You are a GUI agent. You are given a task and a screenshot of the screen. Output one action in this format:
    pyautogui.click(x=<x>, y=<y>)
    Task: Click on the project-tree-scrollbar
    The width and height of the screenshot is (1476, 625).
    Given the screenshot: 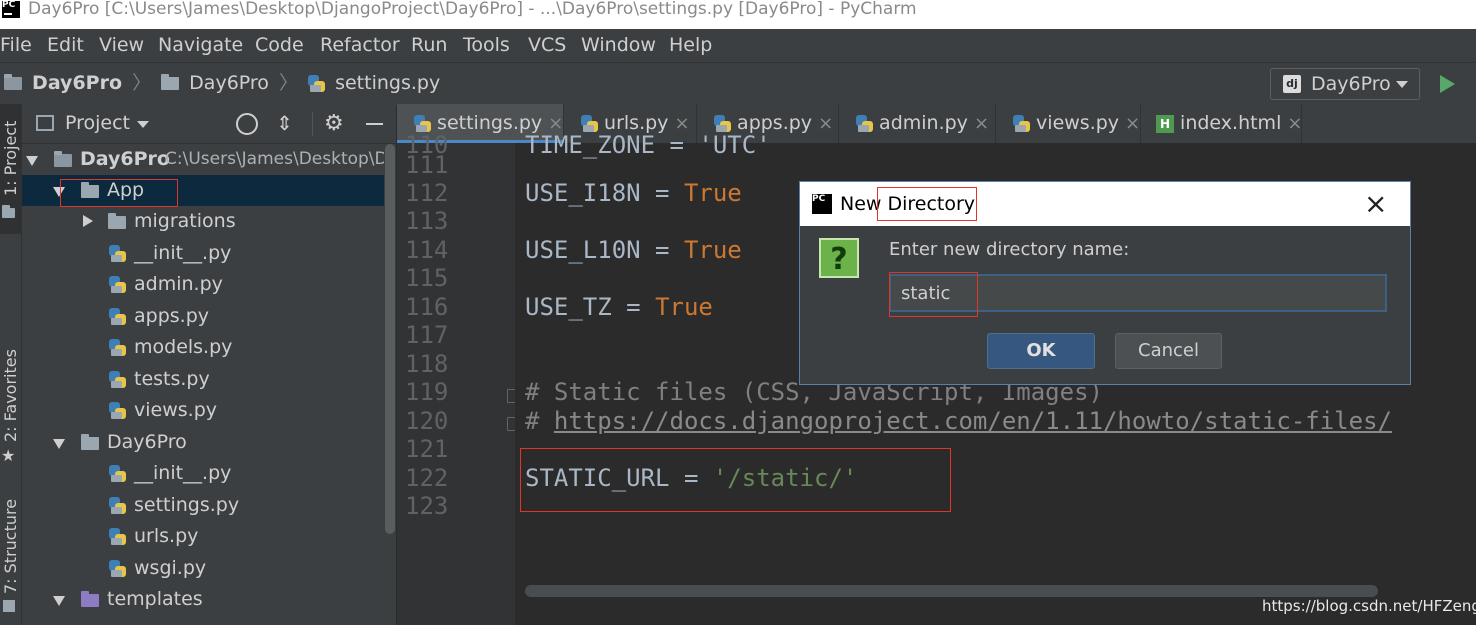 What is the action you would take?
    pyautogui.click(x=390, y=384)
    